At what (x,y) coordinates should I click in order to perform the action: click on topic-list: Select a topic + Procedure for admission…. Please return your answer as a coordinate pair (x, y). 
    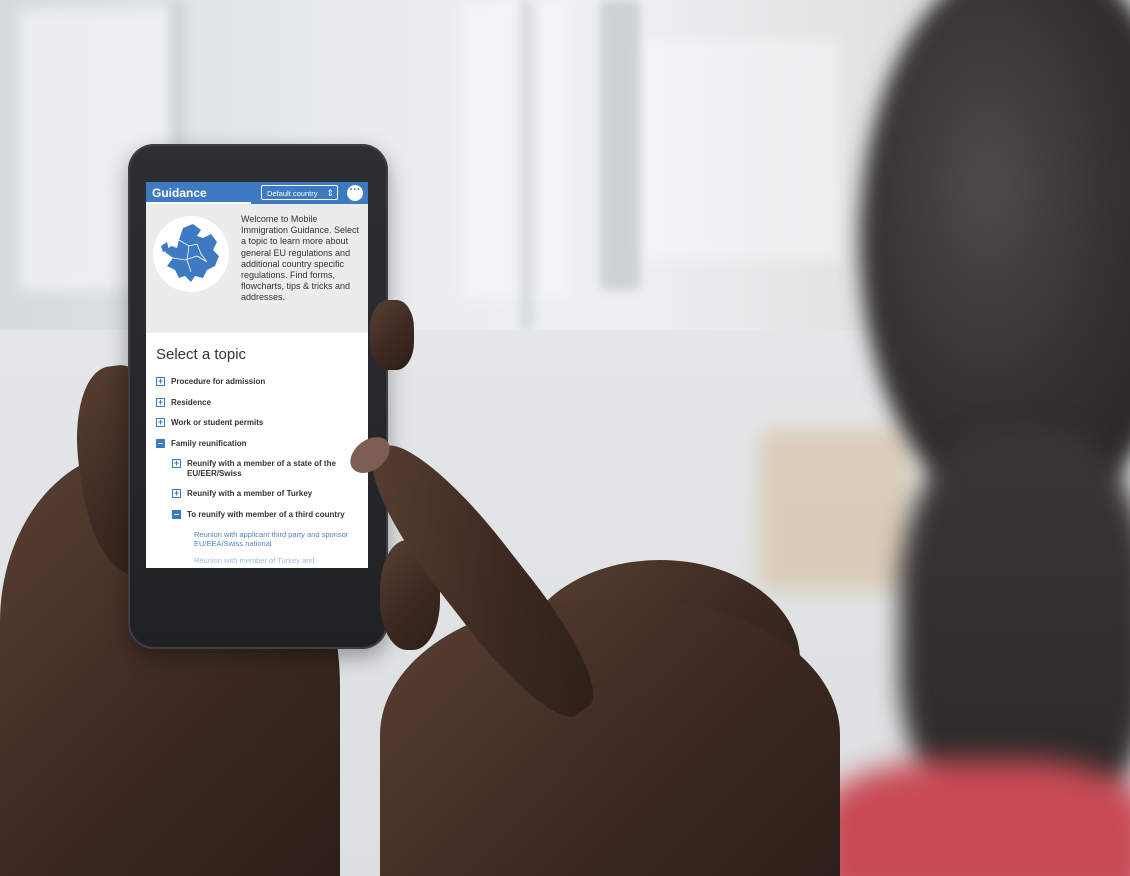
    Looking at the image, I should click on (257, 449).